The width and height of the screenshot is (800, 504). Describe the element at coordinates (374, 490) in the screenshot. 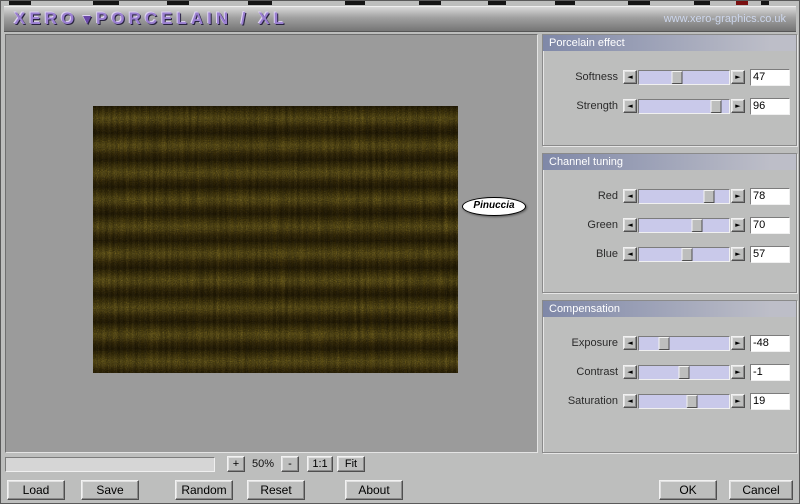

I see `about-button: About` at that location.